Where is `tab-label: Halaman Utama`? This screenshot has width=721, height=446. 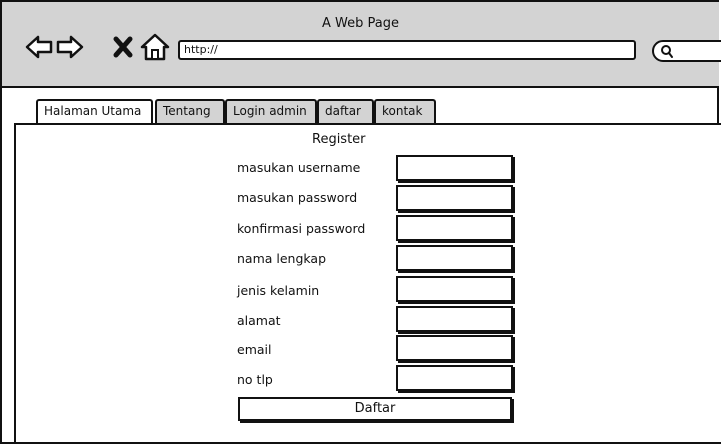 tab-label: Halaman Utama is located at coordinates (93, 111).